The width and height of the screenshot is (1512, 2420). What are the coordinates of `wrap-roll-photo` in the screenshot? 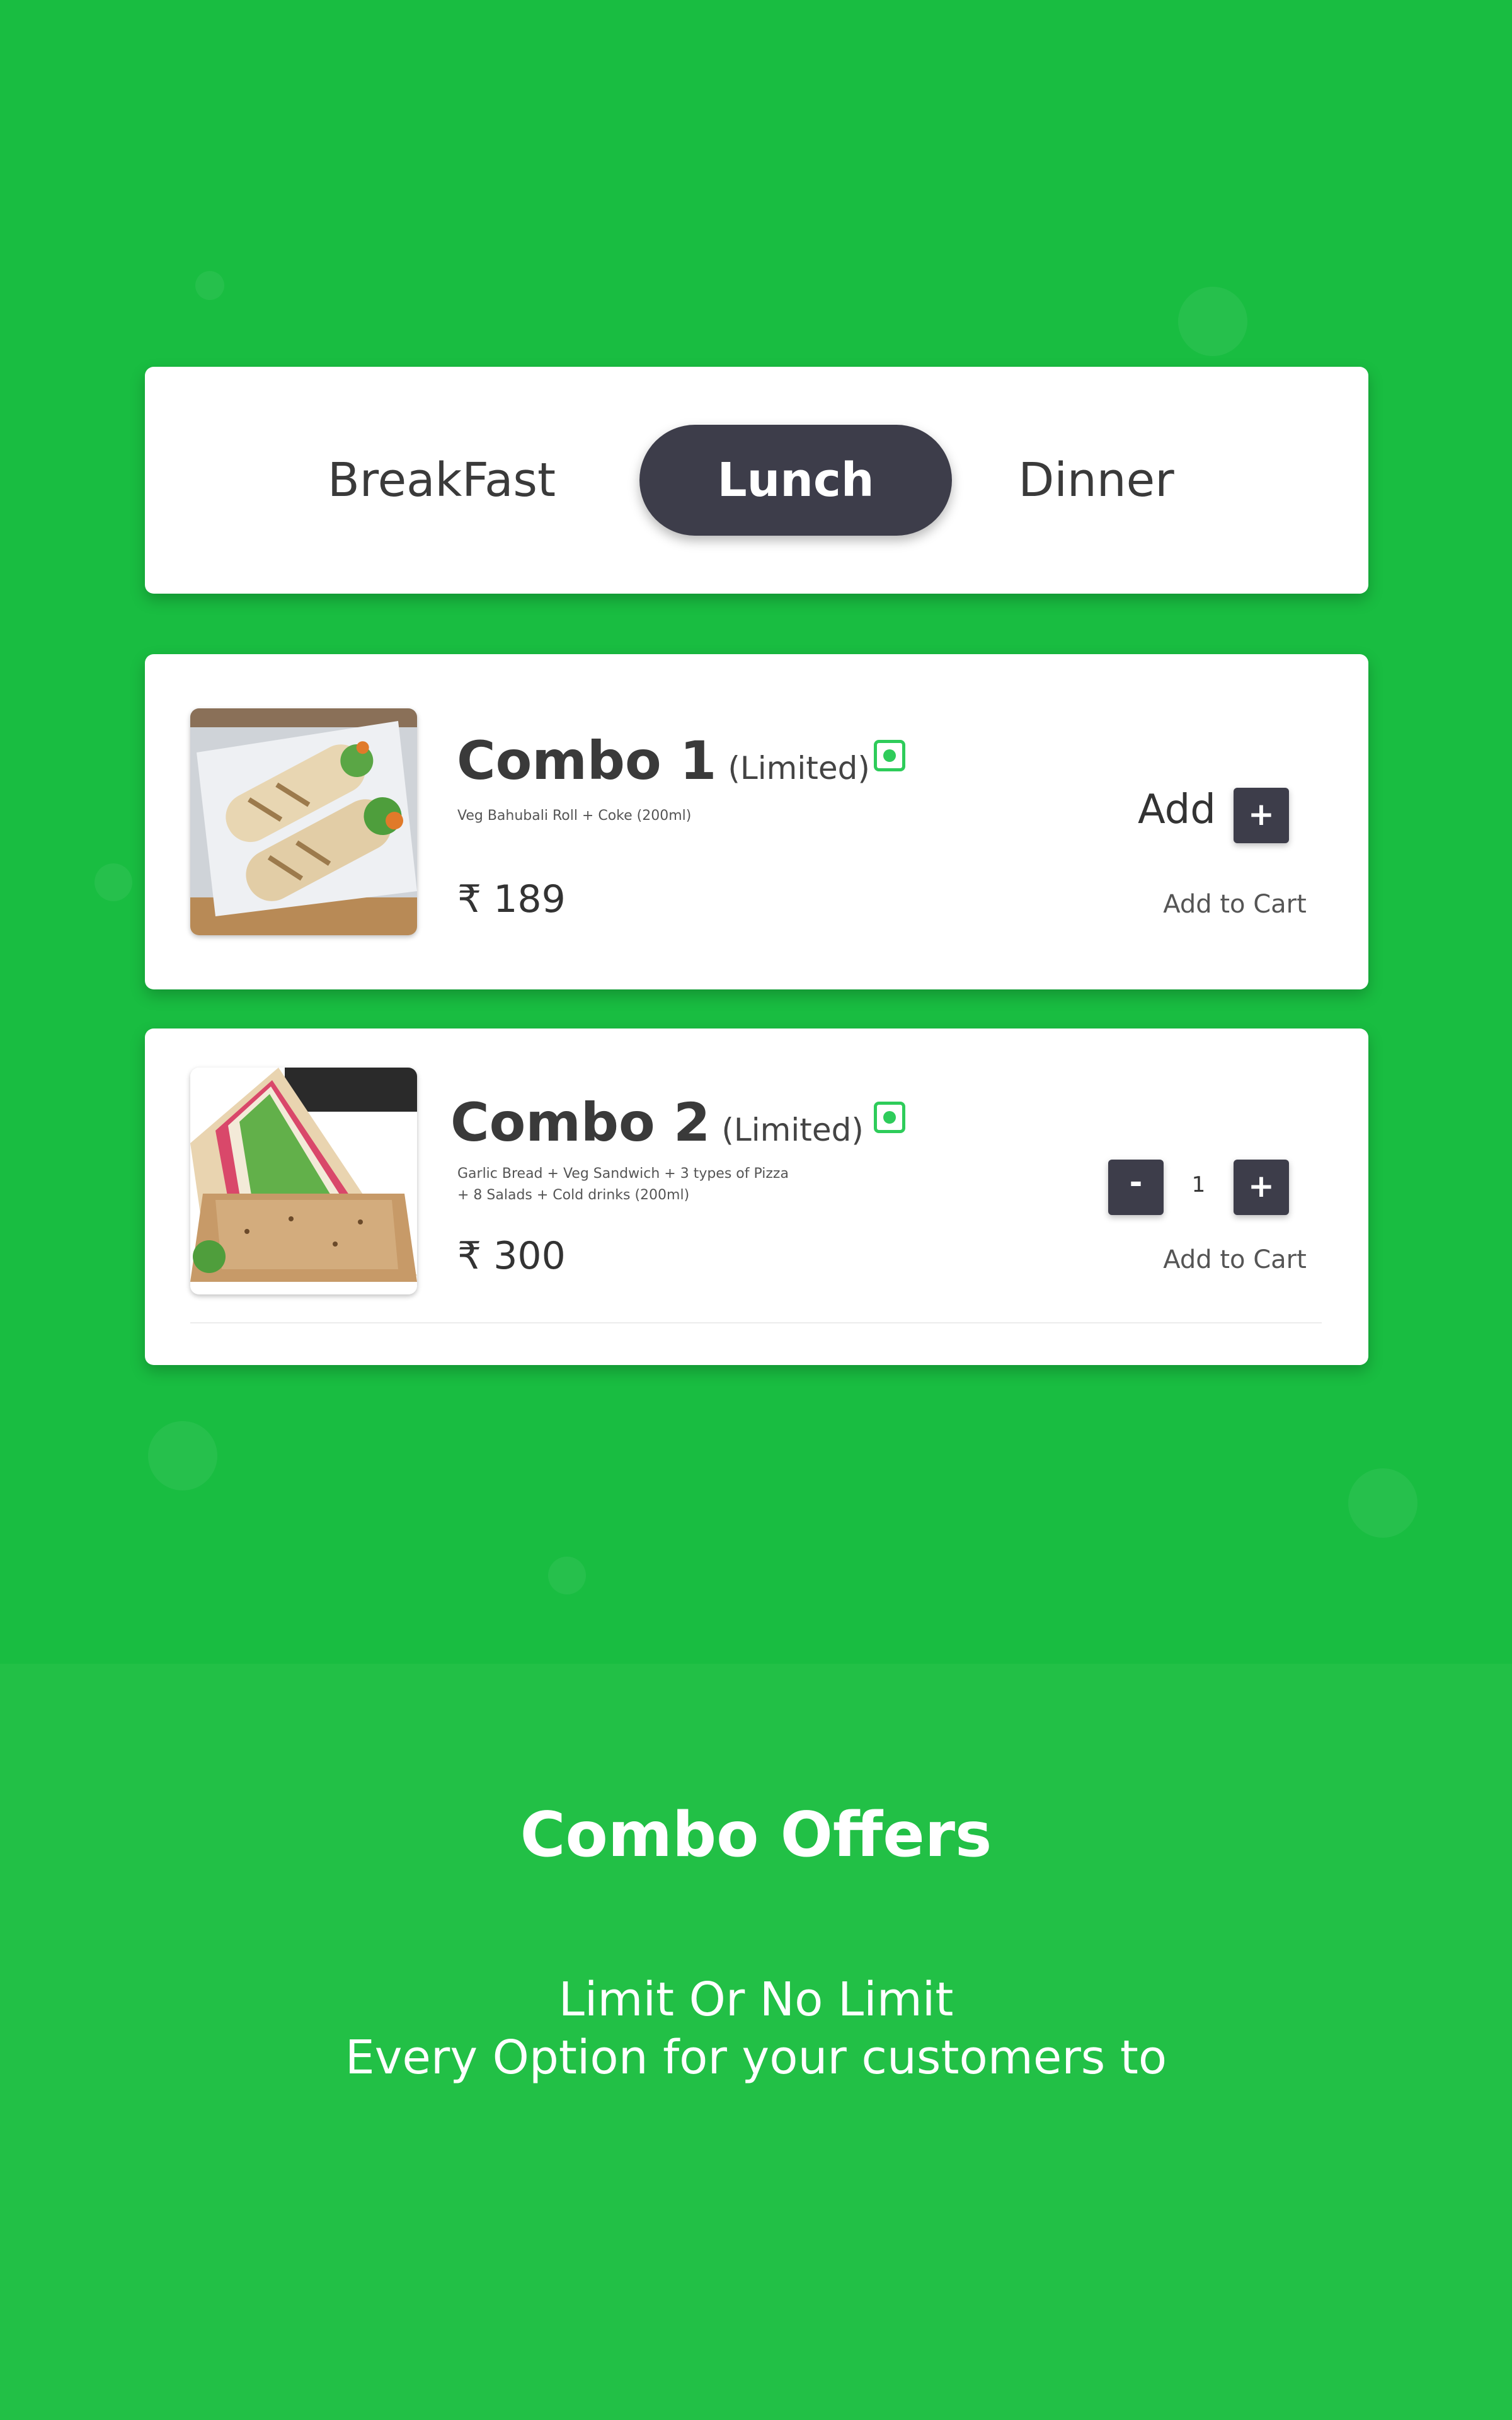 It's located at (303, 822).